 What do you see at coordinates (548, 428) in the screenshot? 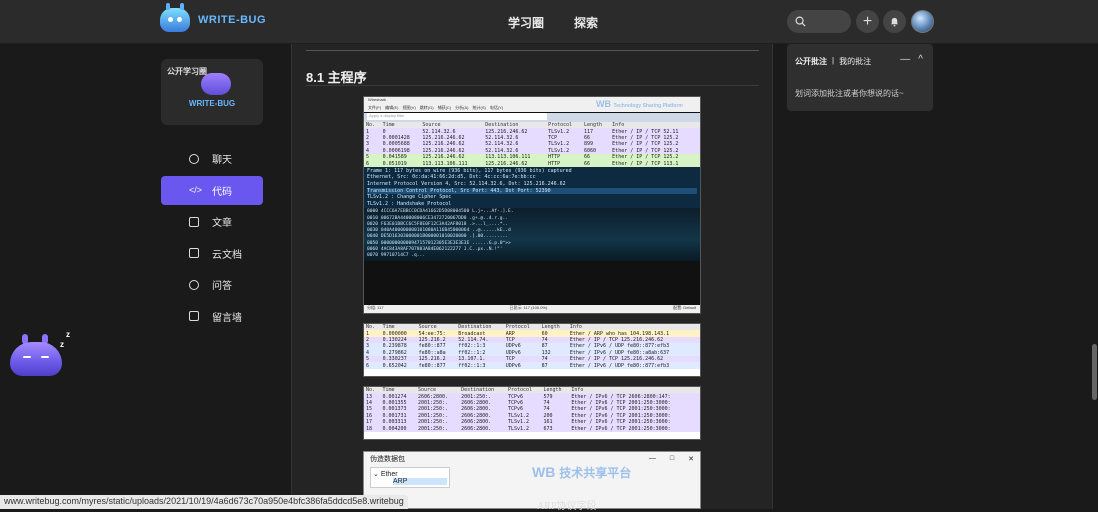
I see `table-cell: 673` at bounding box center [548, 428].